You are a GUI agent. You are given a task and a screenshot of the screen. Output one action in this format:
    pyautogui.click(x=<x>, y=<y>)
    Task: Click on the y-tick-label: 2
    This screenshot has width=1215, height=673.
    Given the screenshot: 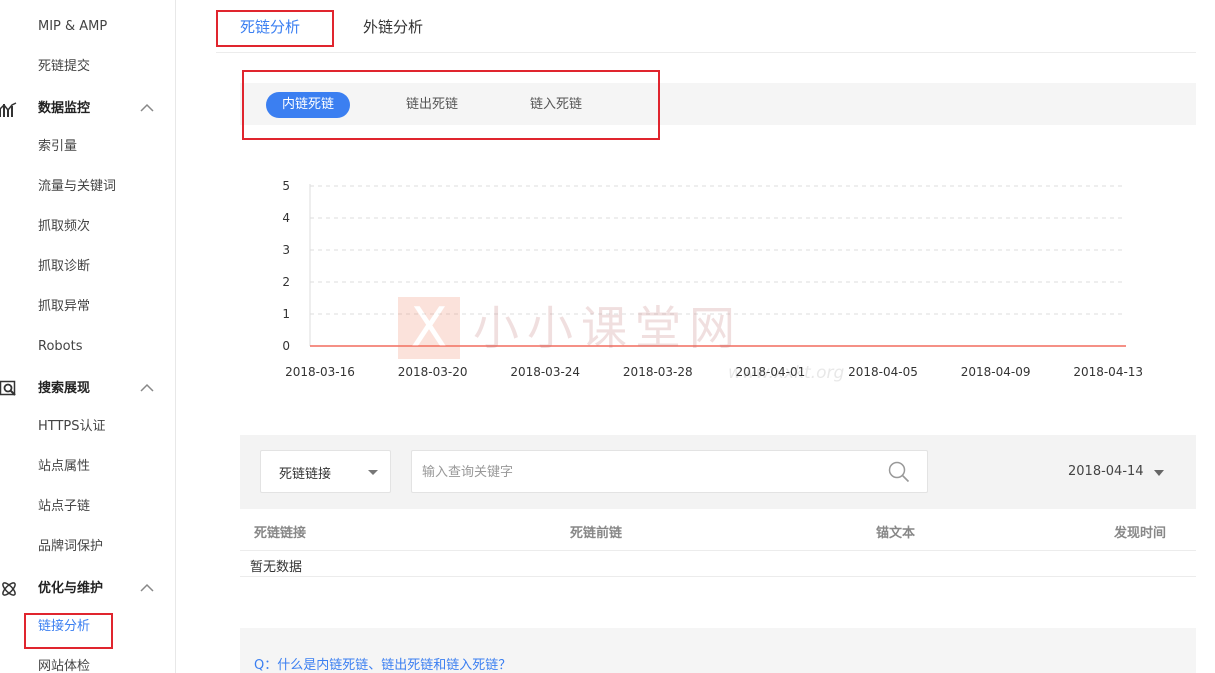 What is the action you would take?
    pyautogui.click(x=286, y=282)
    